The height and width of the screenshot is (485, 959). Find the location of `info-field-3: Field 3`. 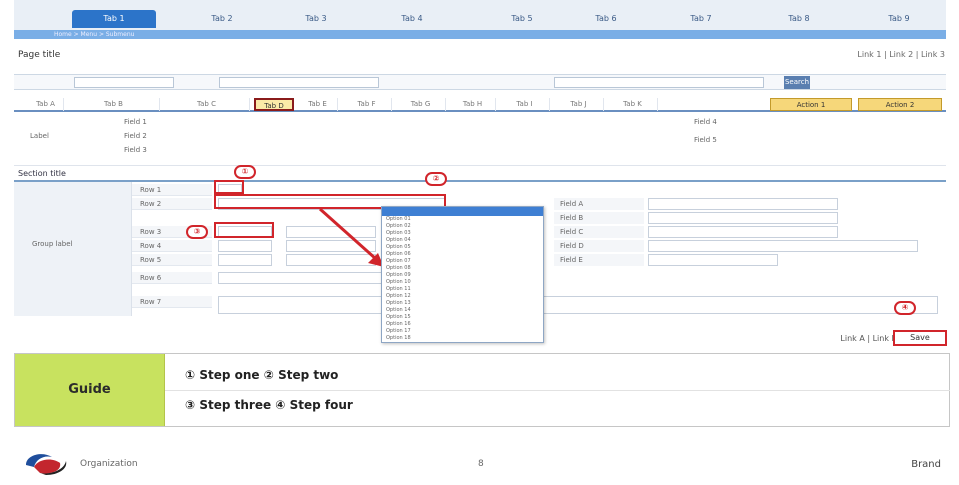

info-field-3: Field 3 is located at coordinates (135, 150).